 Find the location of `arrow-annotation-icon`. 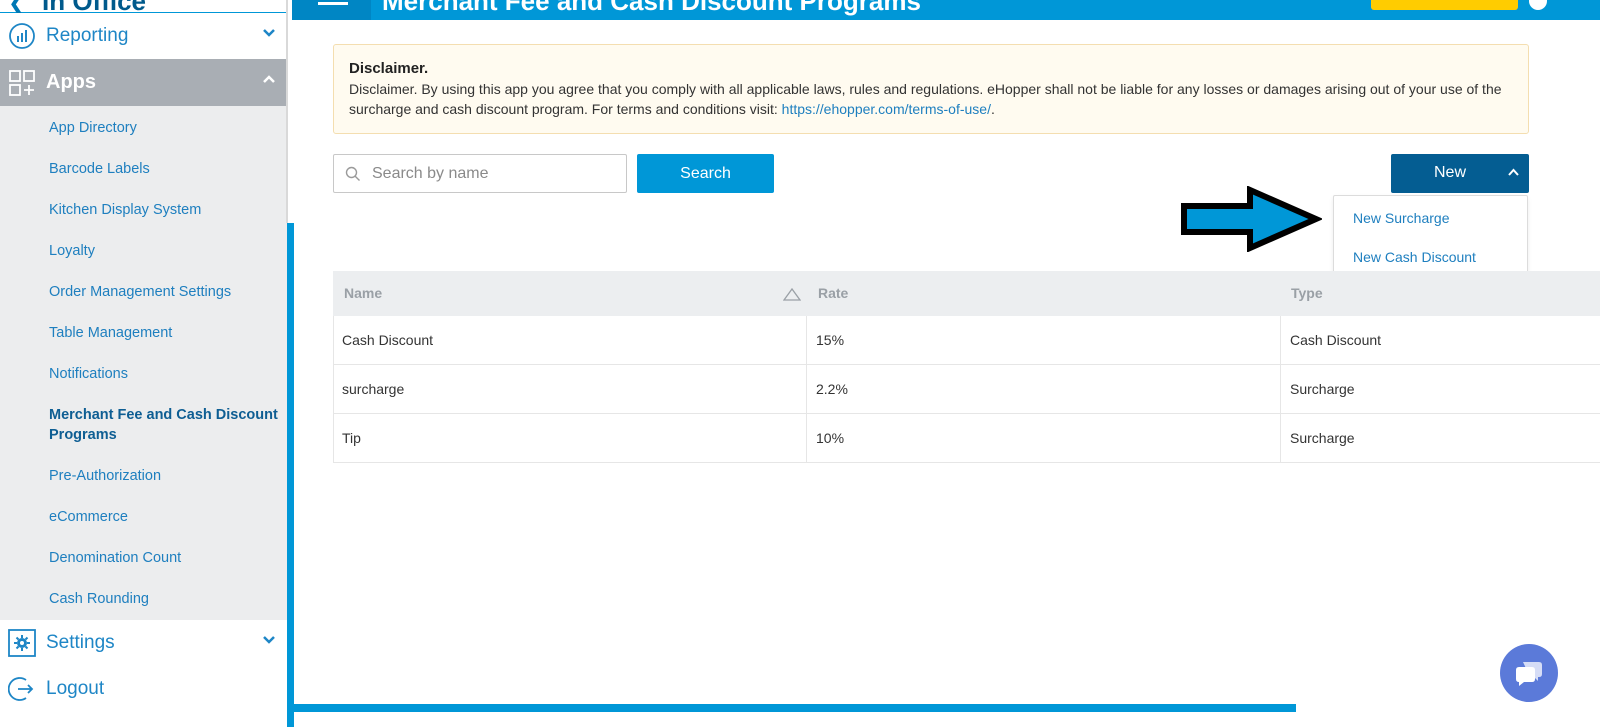

arrow-annotation-icon is located at coordinates (1251, 219).